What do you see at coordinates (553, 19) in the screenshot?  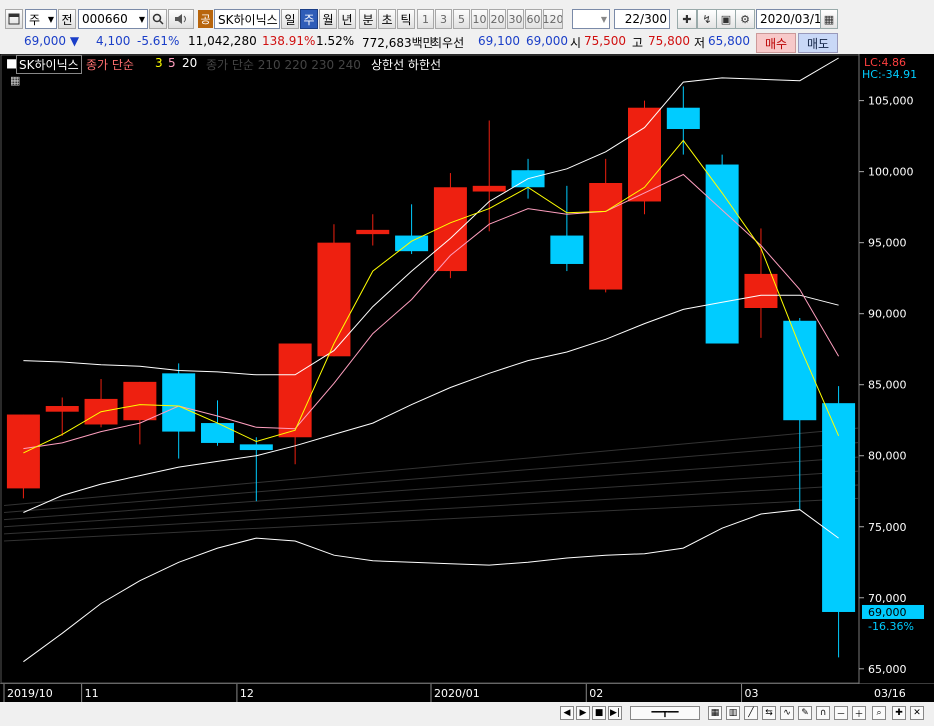 I see `interval-button: 120` at bounding box center [553, 19].